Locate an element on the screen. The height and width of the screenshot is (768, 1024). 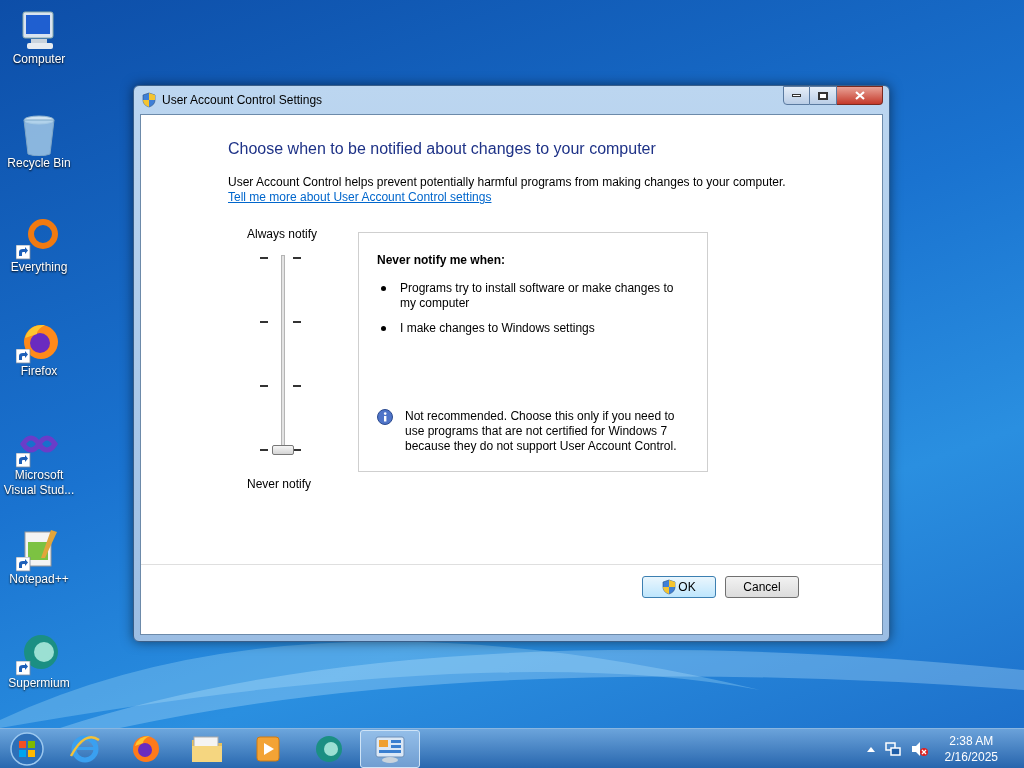
info-icon is located at coordinates (385, 417).